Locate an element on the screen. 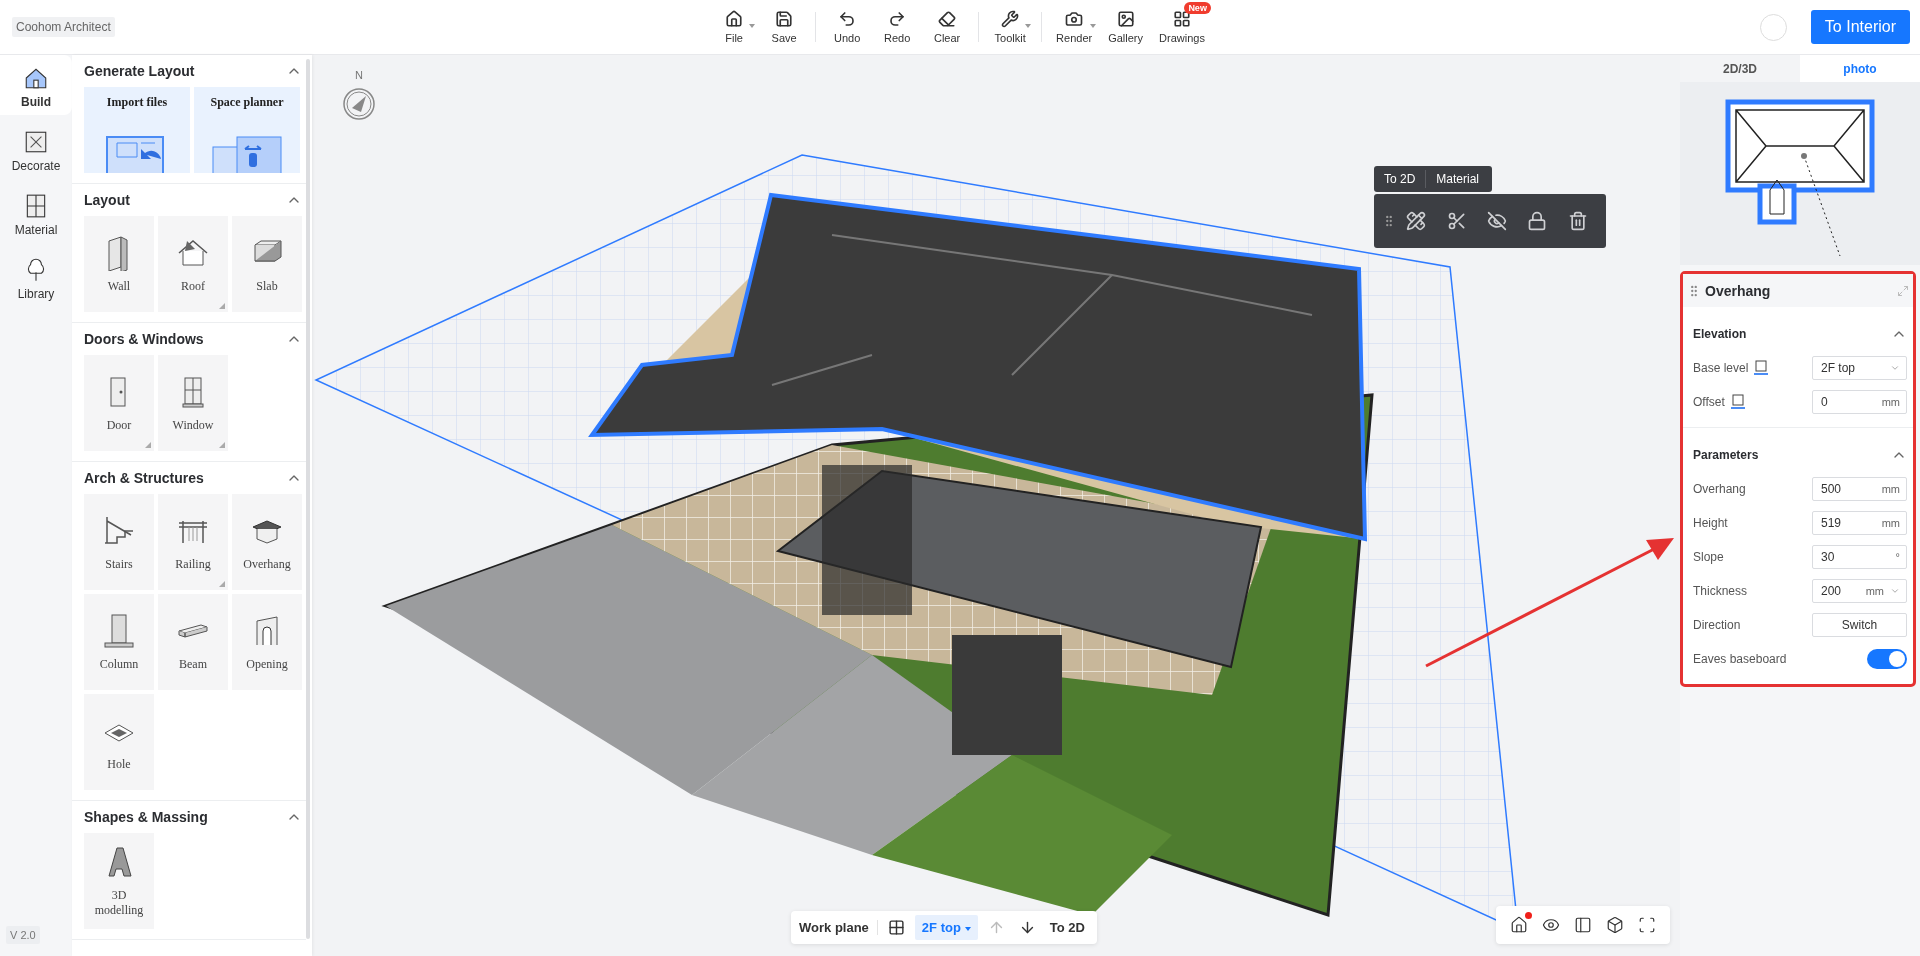 This screenshot has height=956, width=1920. tool-tile: Column is located at coordinates (119, 642).